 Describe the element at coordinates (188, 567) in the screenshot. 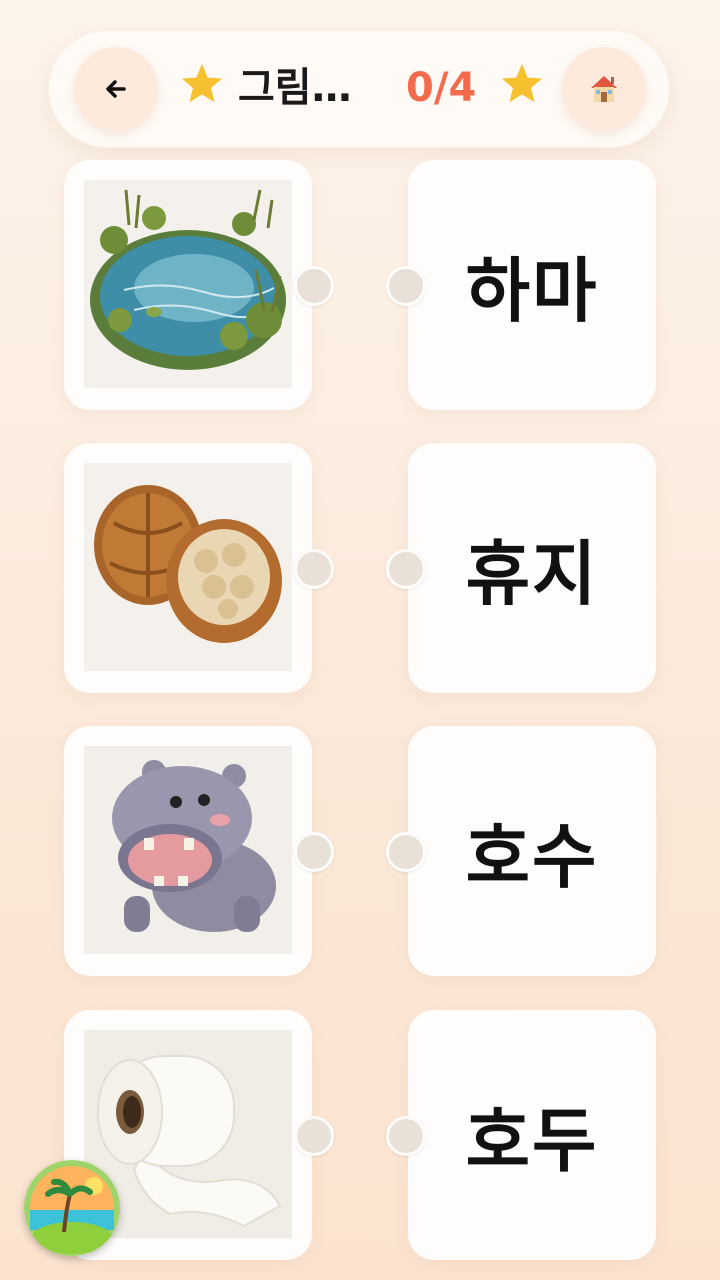

I see `walnut-image` at that location.